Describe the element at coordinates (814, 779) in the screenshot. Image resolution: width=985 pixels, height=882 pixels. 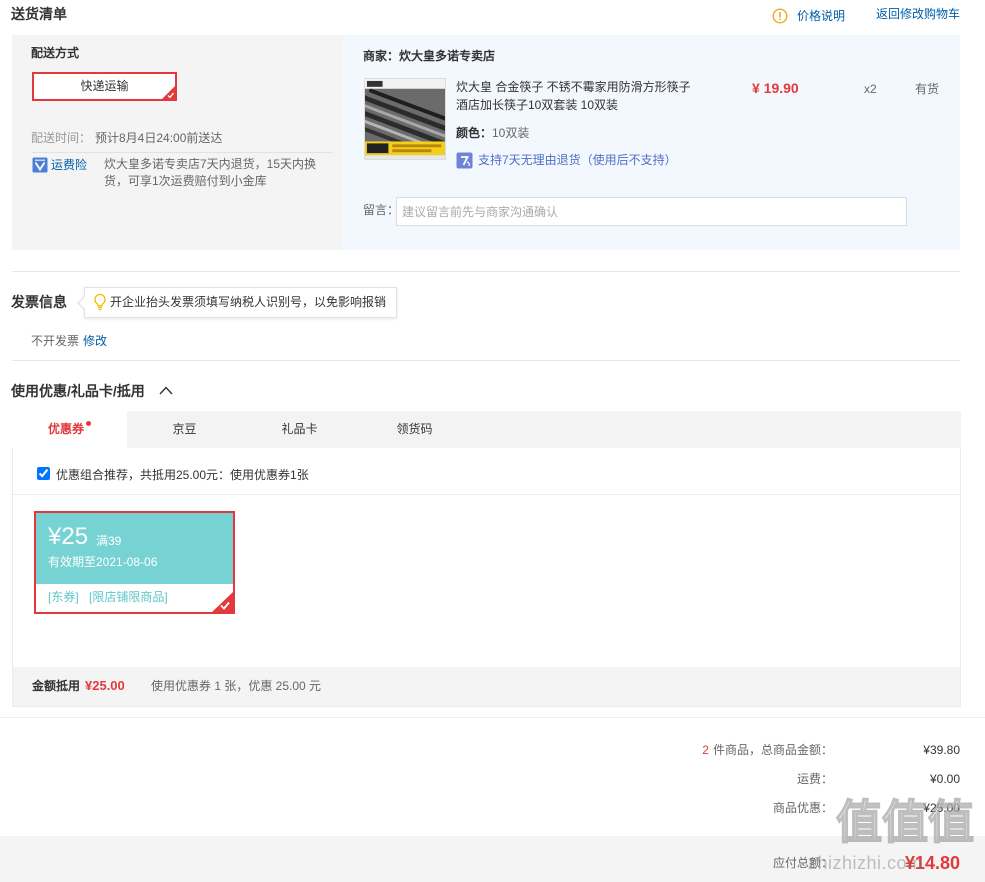
I see `shipping-label: 运费：` at that location.